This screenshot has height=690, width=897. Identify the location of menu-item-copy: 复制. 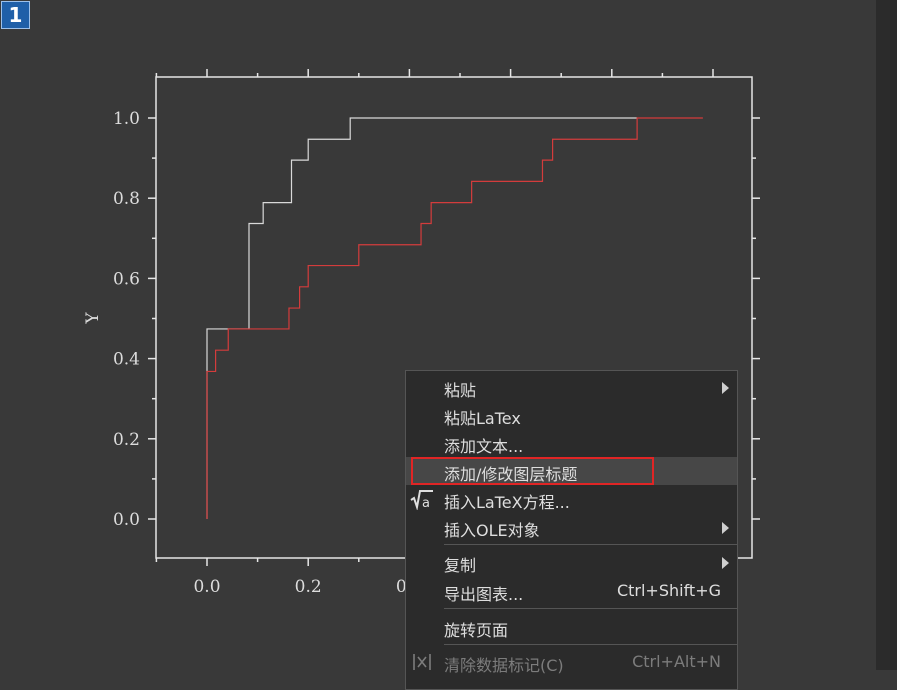
(571, 562).